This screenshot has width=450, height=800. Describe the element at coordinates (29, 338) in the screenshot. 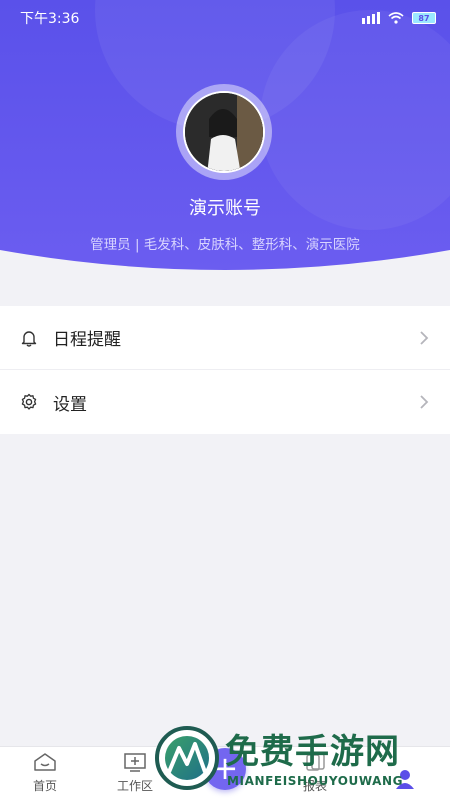

I see `bell-icon` at that location.